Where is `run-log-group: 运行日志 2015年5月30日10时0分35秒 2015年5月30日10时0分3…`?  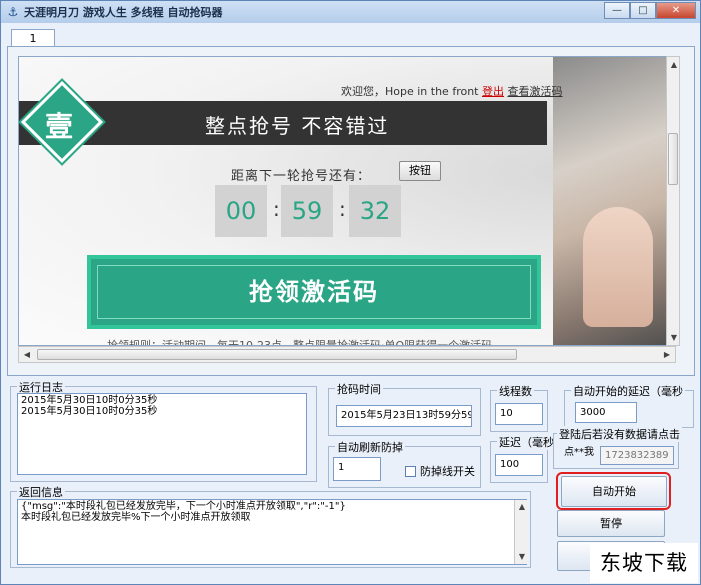 run-log-group: 运行日志 2015年5月30日10时0分35秒 2015年5月30日10时0分3… is located at coordinates (163, 430).